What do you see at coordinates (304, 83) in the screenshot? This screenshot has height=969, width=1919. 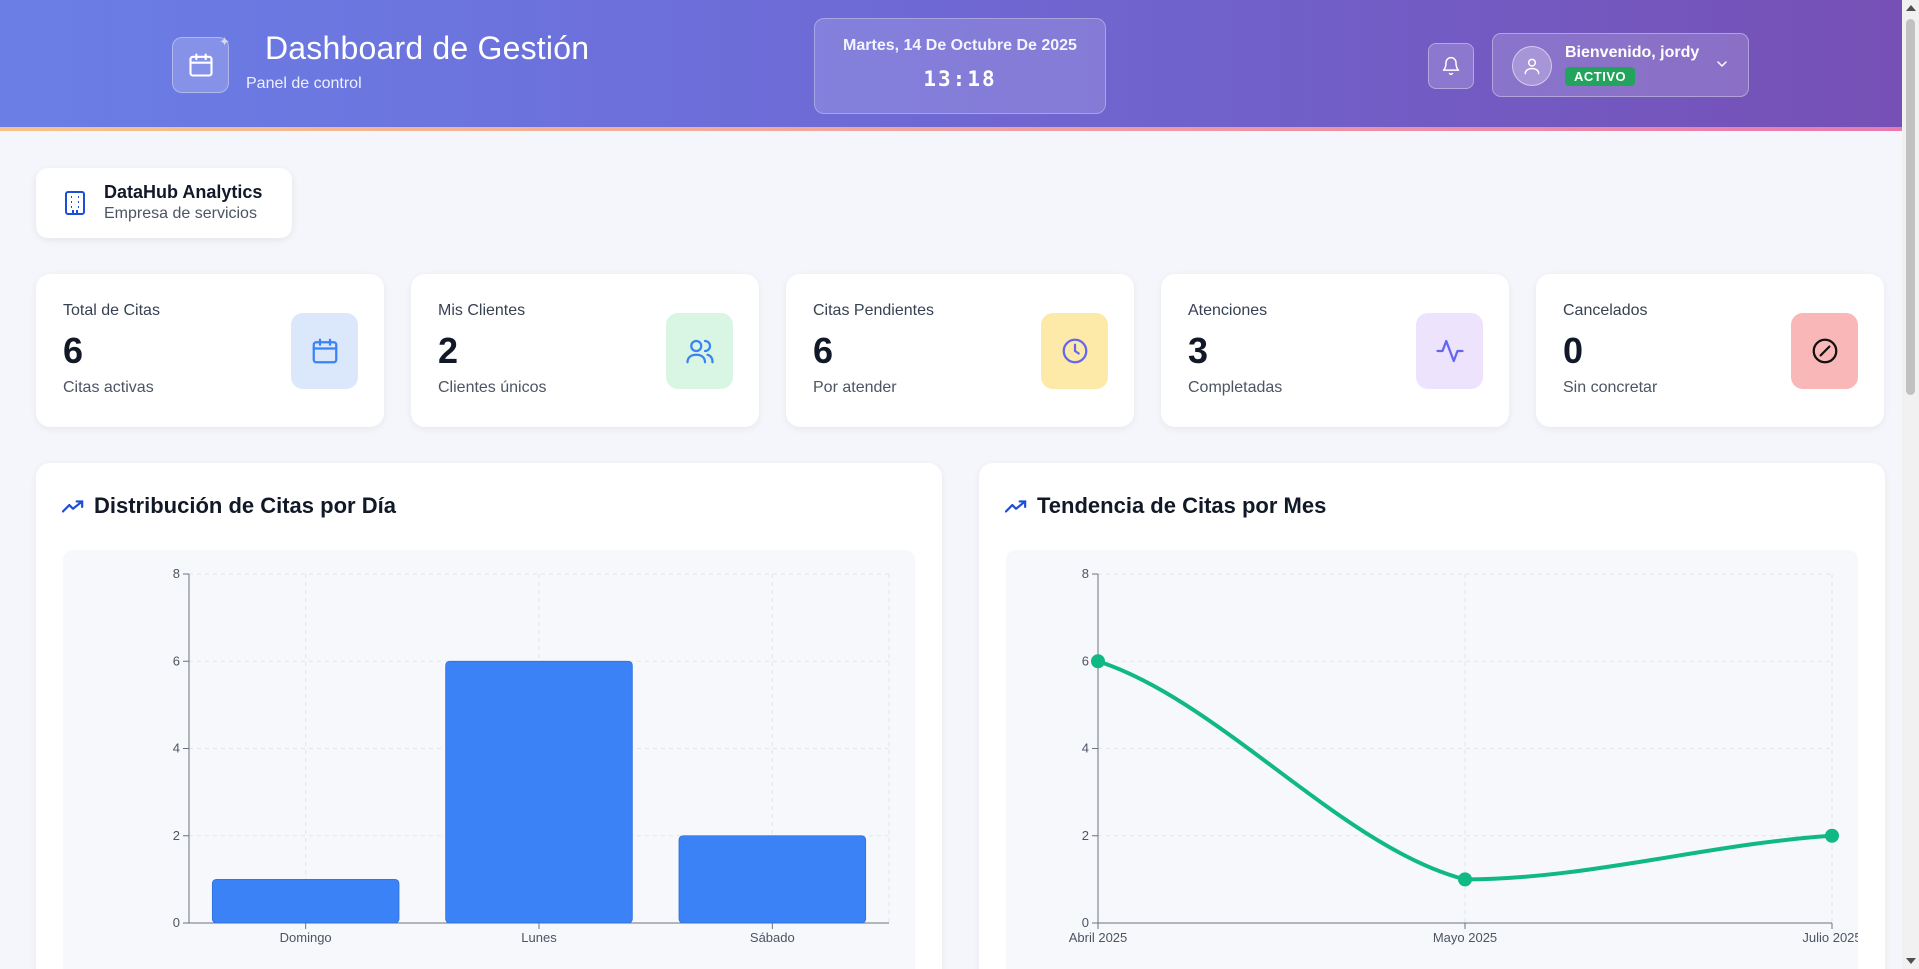 I see `page-subtitle: Panel de control` at bounding box center [304, 83].